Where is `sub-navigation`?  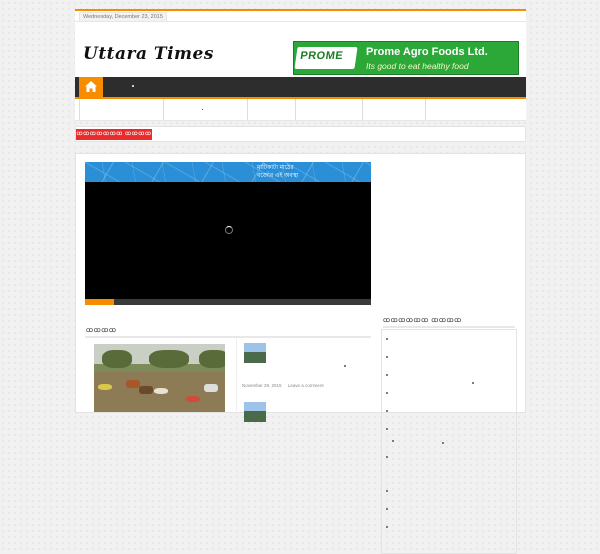 sub-navigation is located at coordinates (300, 110).